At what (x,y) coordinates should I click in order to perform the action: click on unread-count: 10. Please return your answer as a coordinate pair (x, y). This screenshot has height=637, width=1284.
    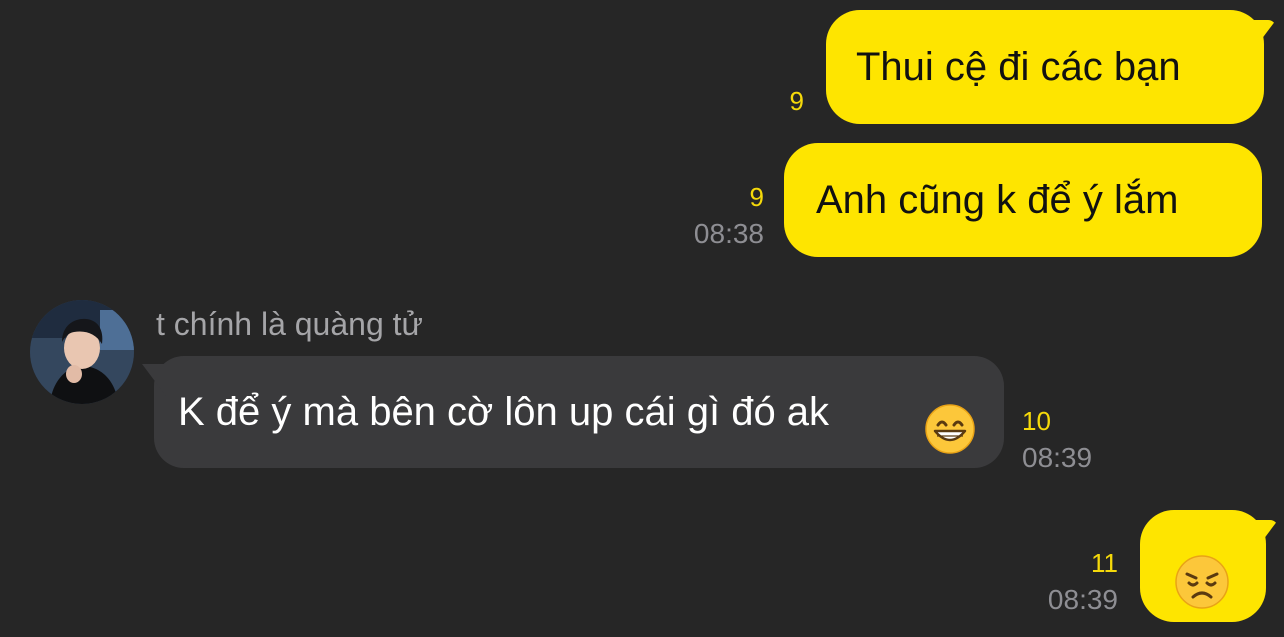
    Looking at the image, I should click on (1036, 421).